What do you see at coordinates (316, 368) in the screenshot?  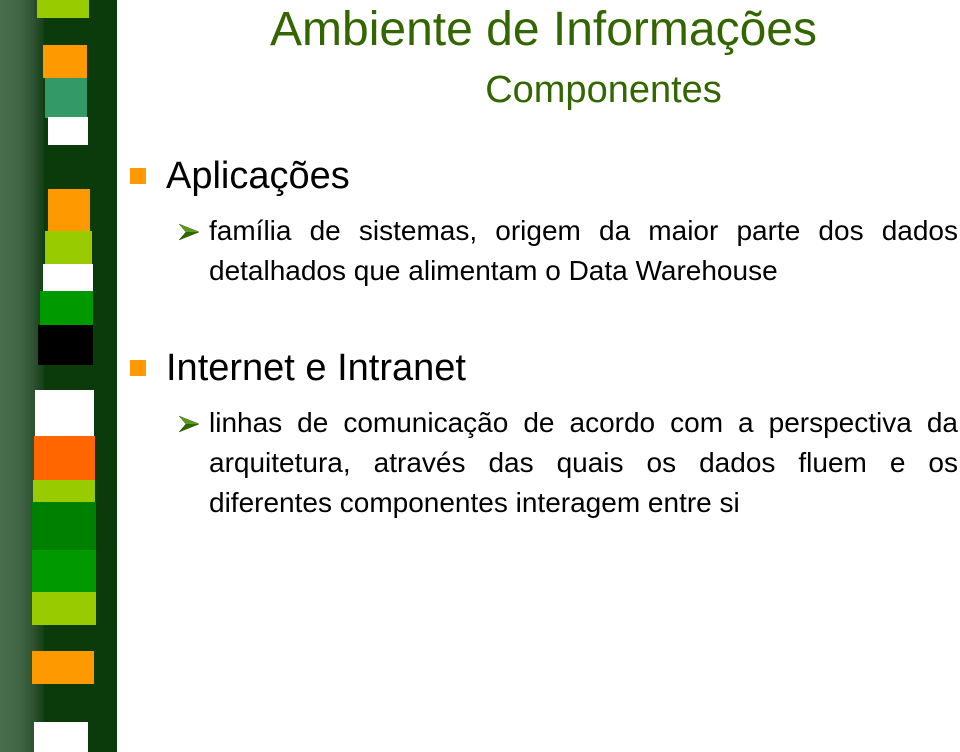 I see `section-heading-text: Internet e Intranet` at bounding box center [316, 368].